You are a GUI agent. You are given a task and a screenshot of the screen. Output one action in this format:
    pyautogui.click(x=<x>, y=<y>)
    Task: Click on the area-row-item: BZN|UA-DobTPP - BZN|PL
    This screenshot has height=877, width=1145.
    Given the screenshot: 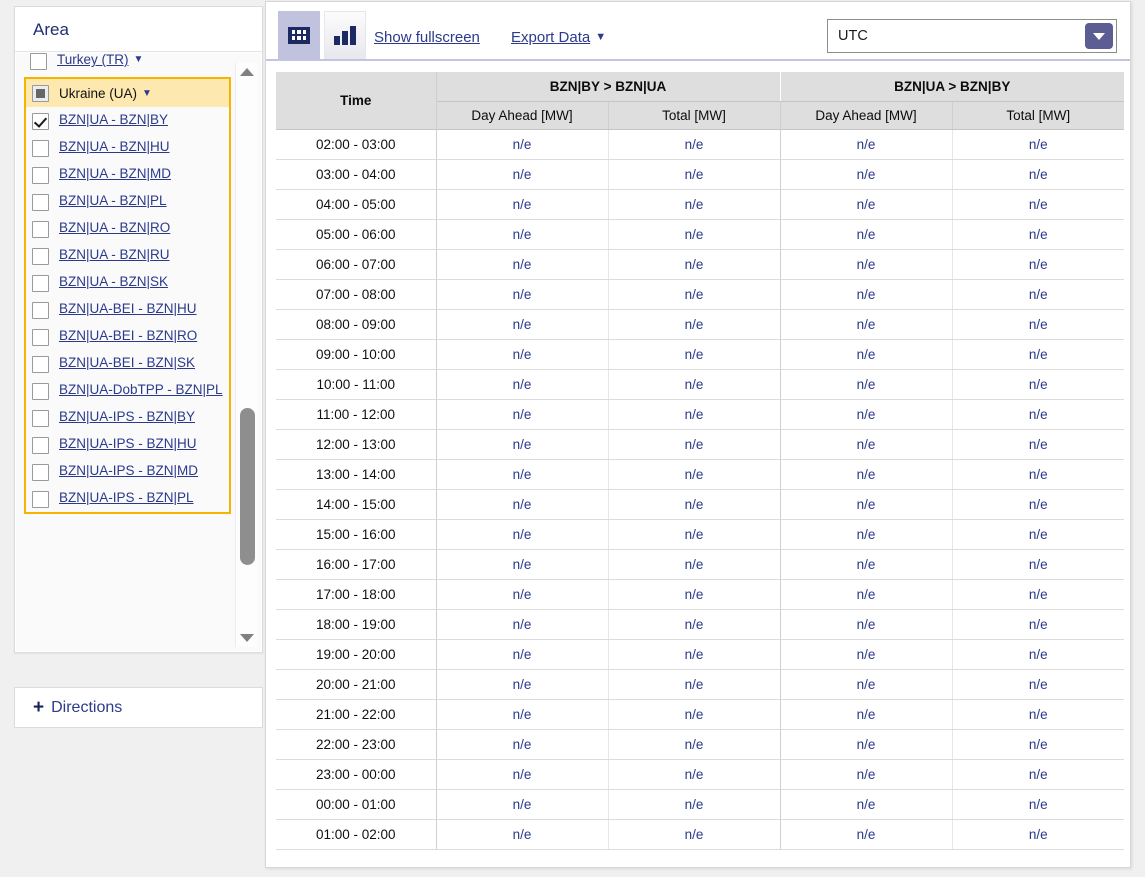 What is the action you would take?
    pyautogui.click(x=127, y=390)
    